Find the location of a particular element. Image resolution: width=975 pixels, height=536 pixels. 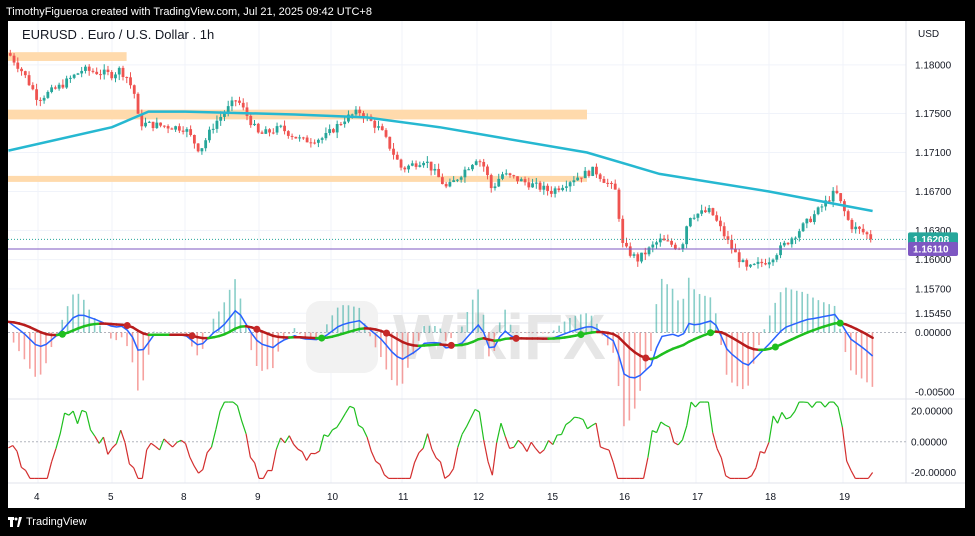

price-tick-label: 1.16000 is located at coordinates (933, 260).